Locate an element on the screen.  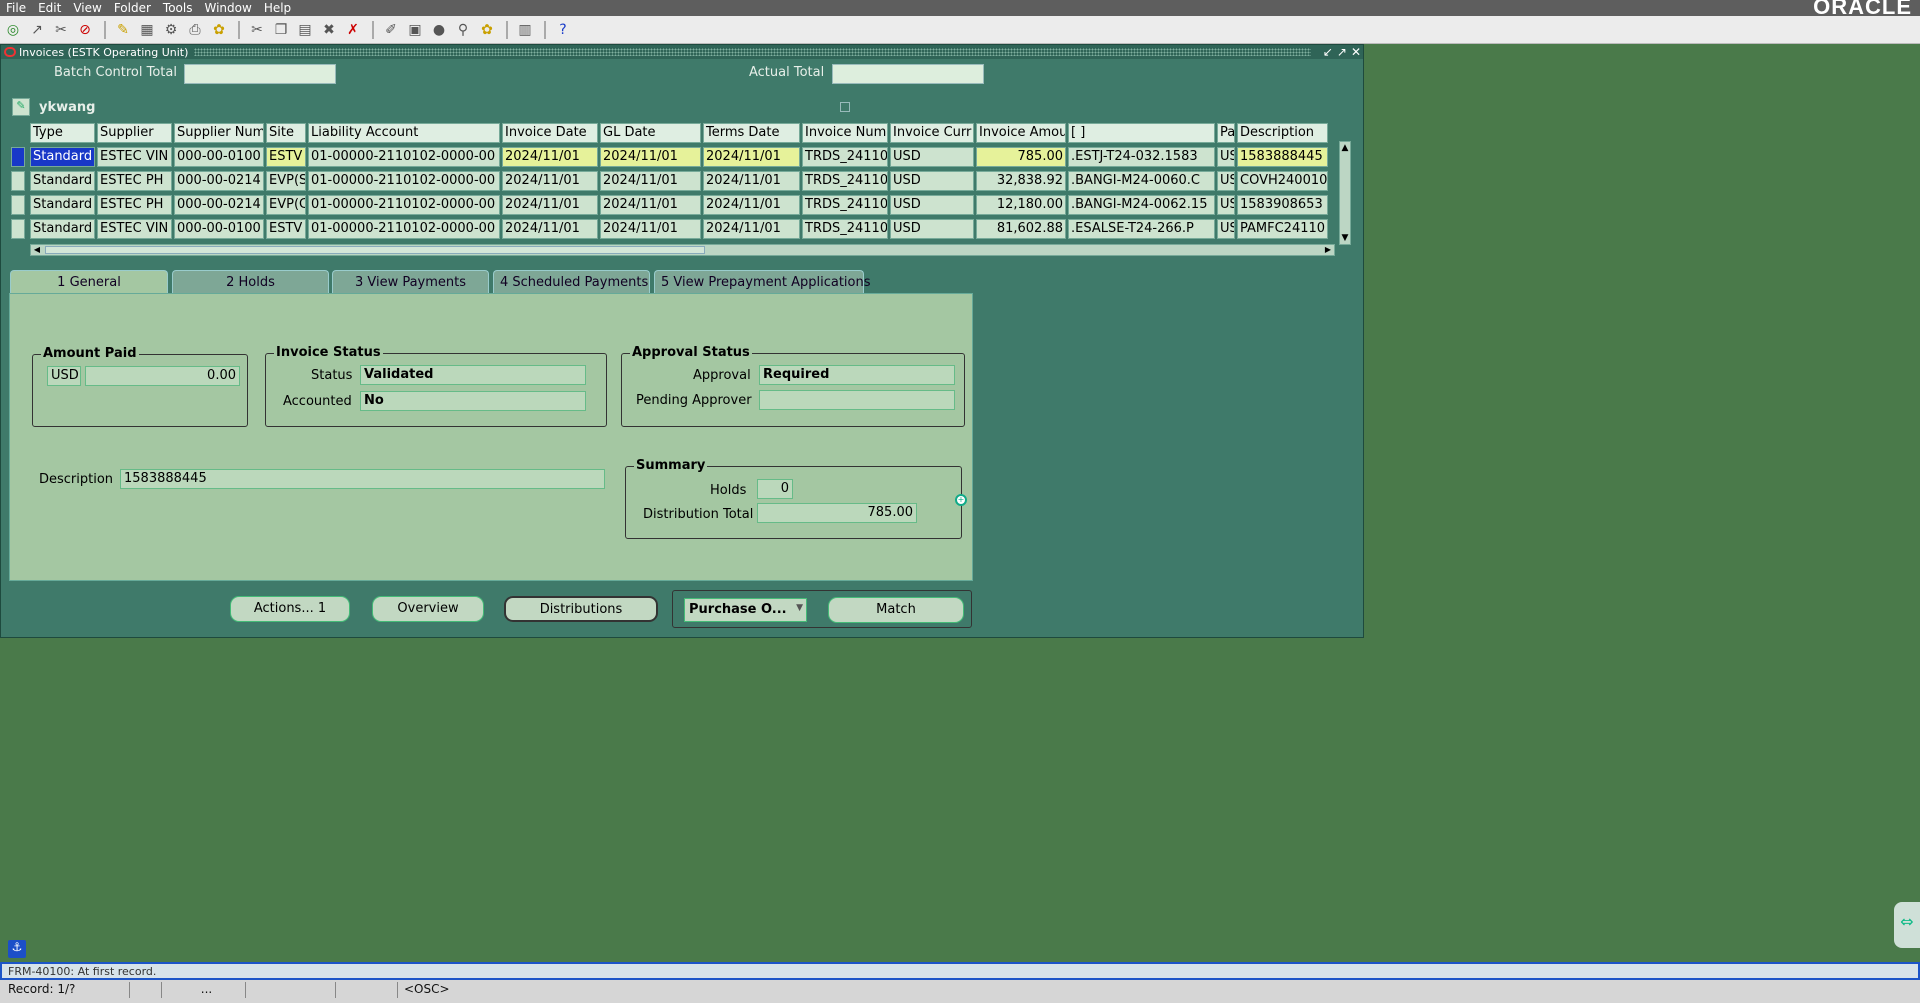
cell-description: PAMFC24110 is located at coordinates (1282, 229).